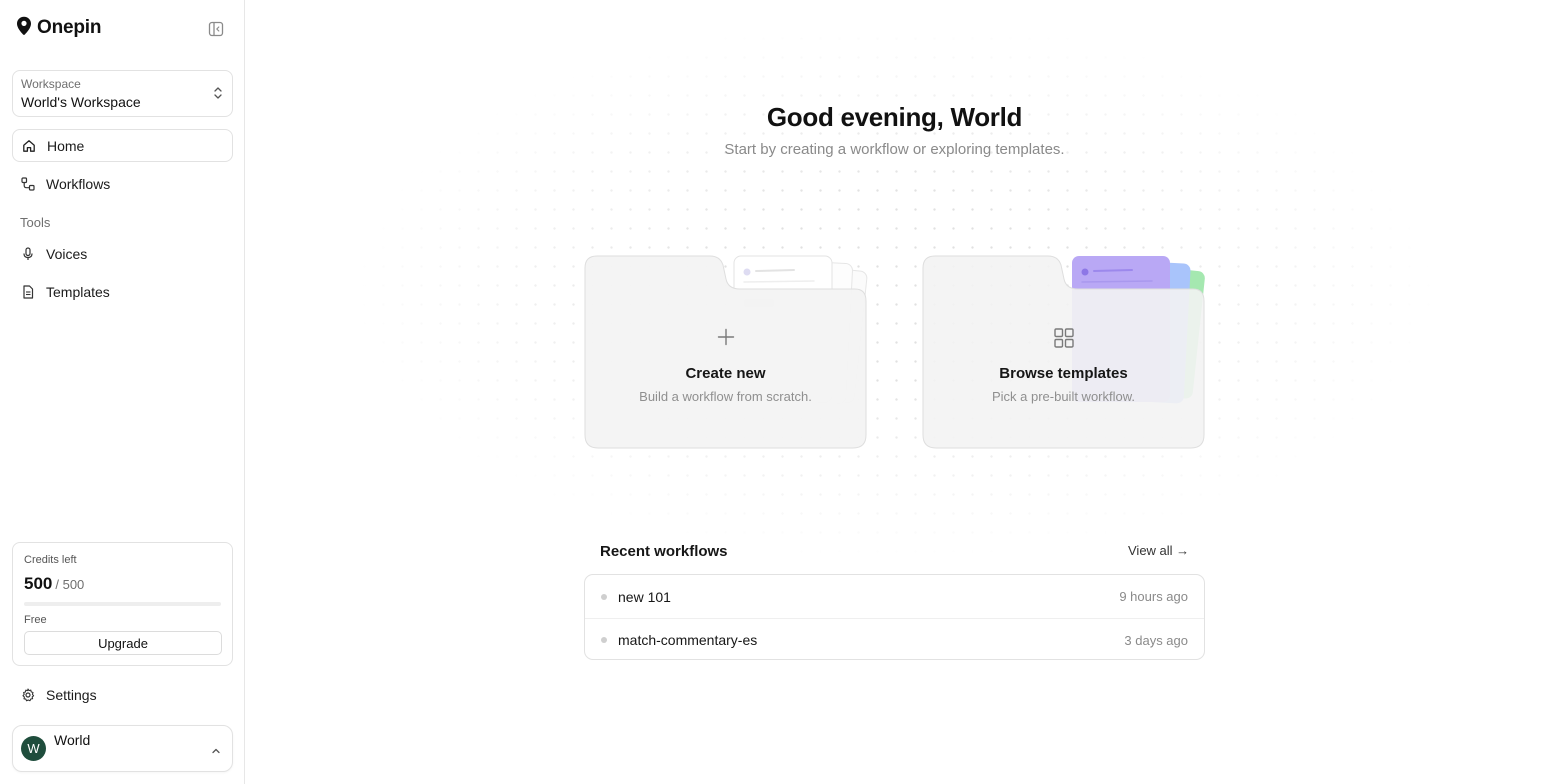 Image resolution: width=1544 pixels, height=784 pixels. I want to click on home-icon, so click(29, 146).